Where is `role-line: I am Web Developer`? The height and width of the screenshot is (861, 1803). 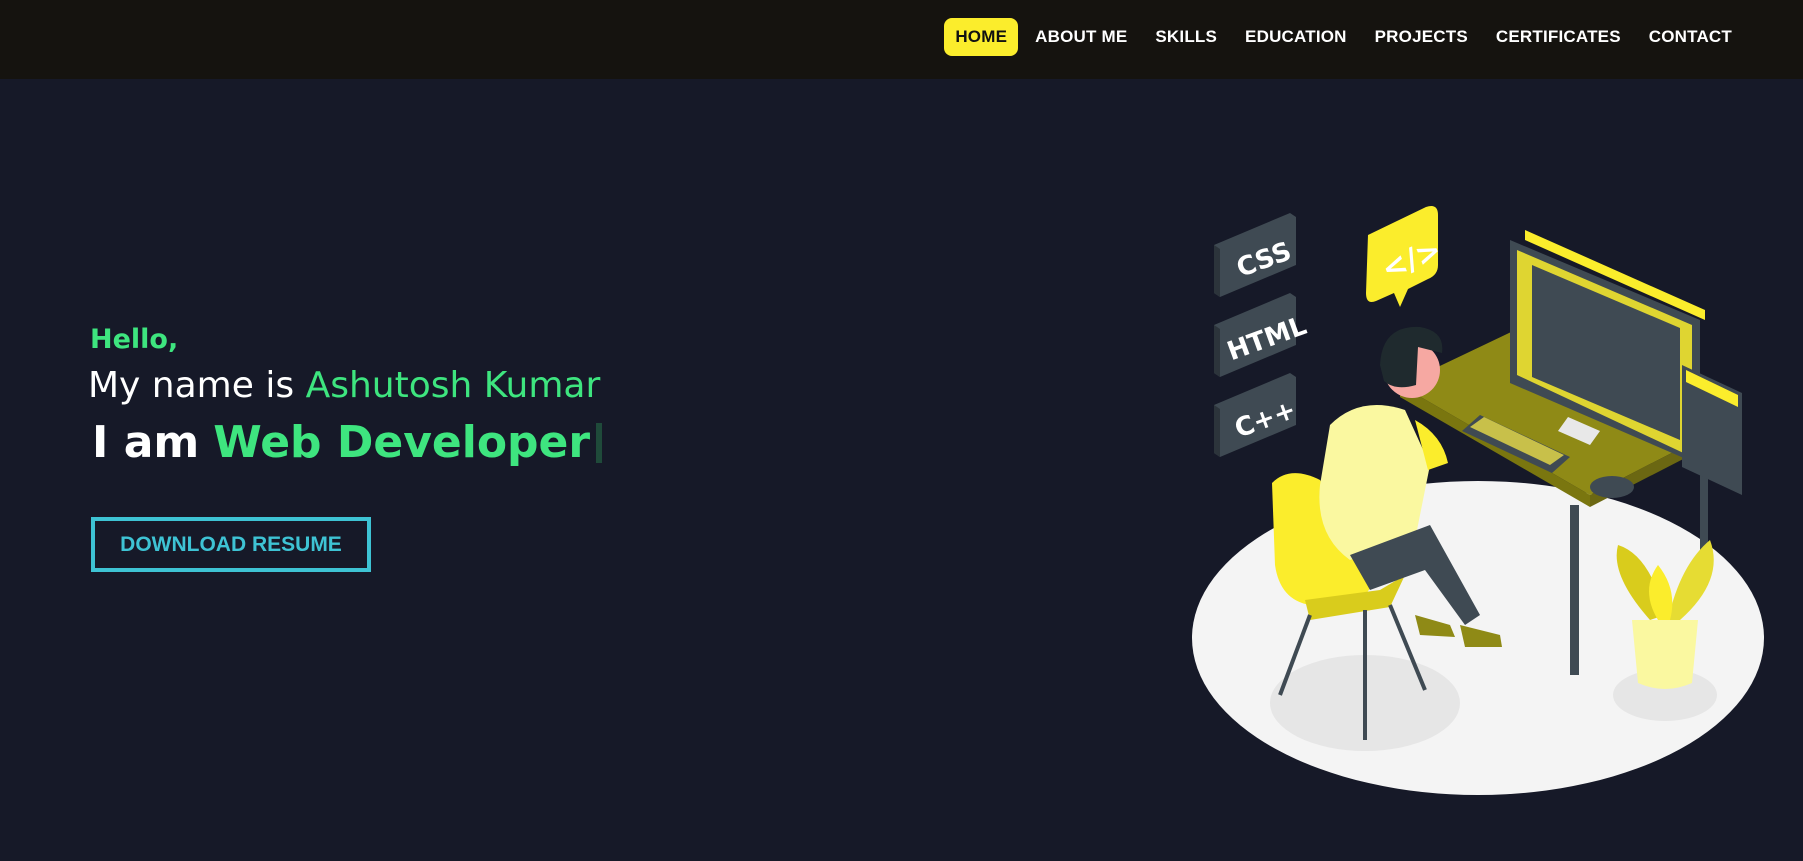 role-line: I am Web Developer is located at coordinates (347, 443).